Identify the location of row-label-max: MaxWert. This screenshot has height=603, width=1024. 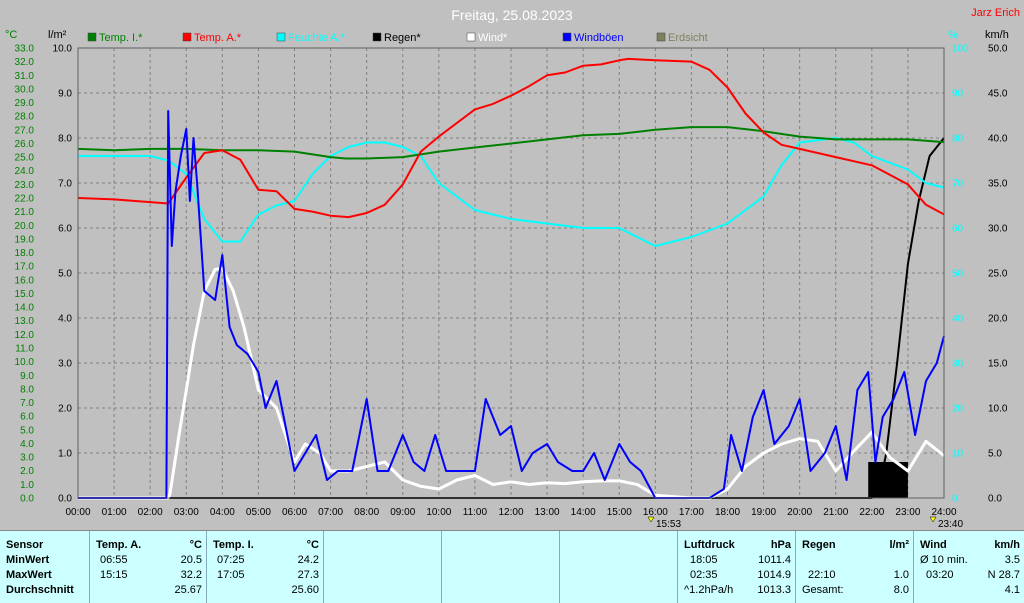
(29, 575).